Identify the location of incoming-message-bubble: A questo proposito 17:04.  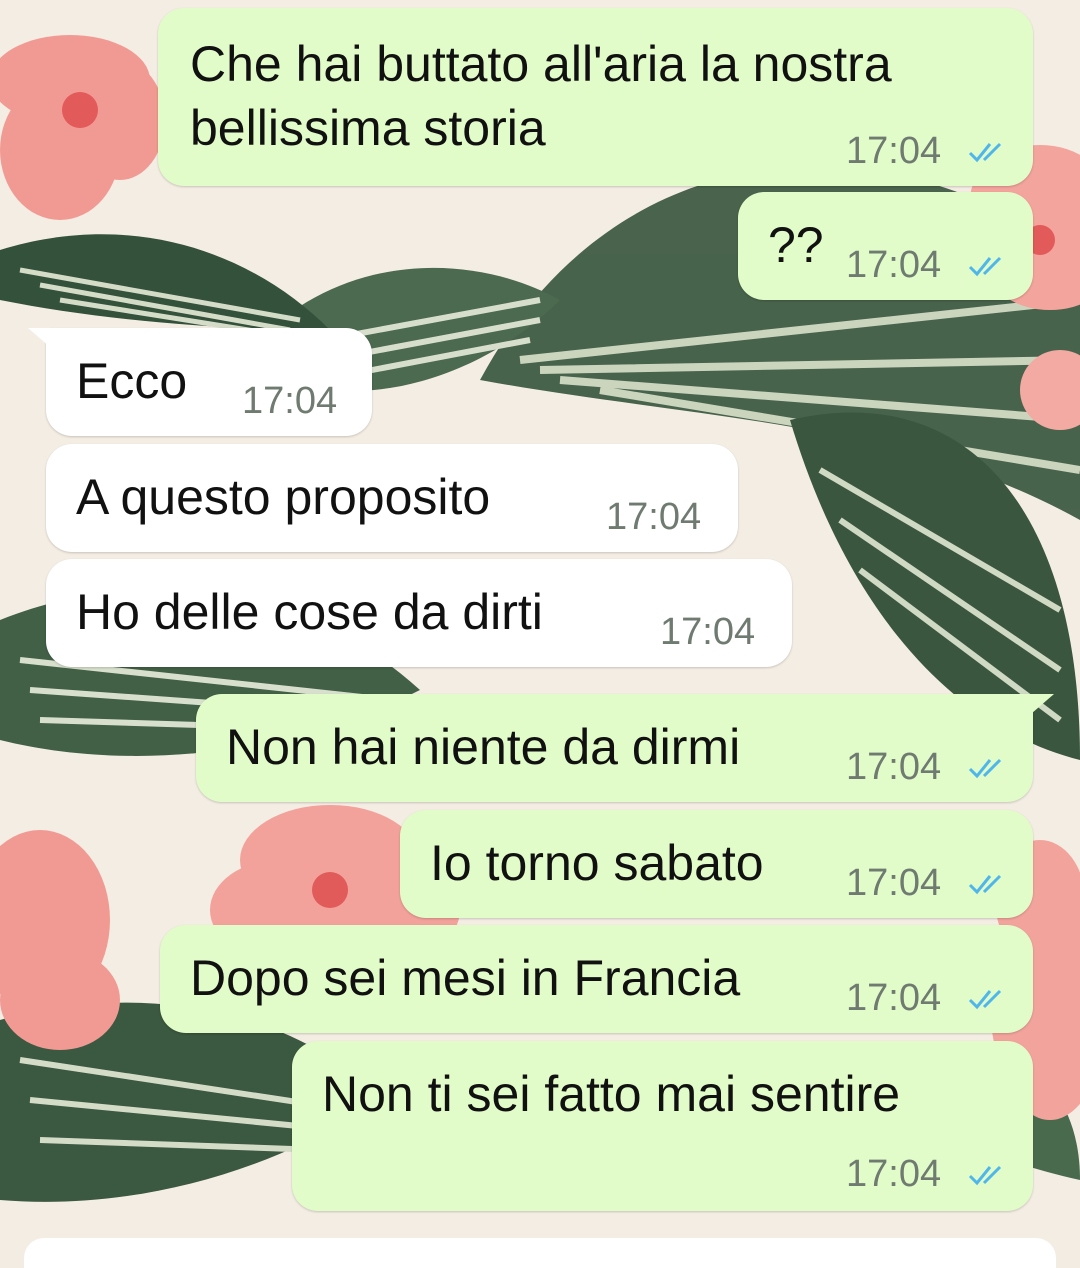
(392, 498).